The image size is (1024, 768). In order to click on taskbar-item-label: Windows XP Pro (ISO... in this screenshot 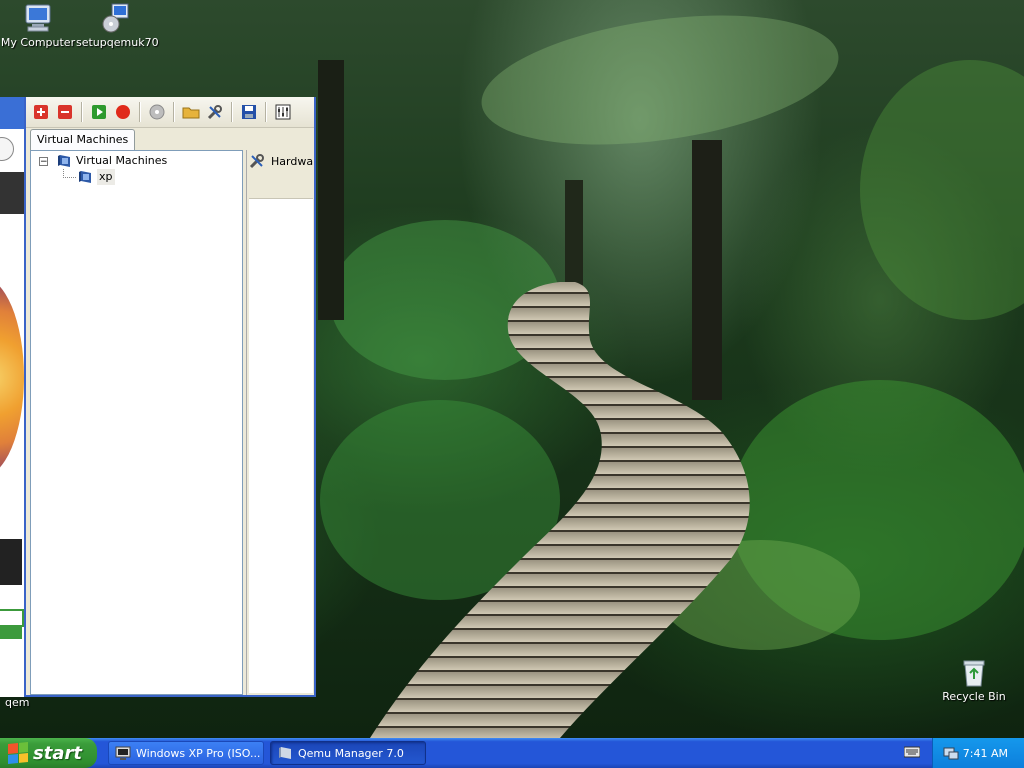, I will do `click(198, 753)`.